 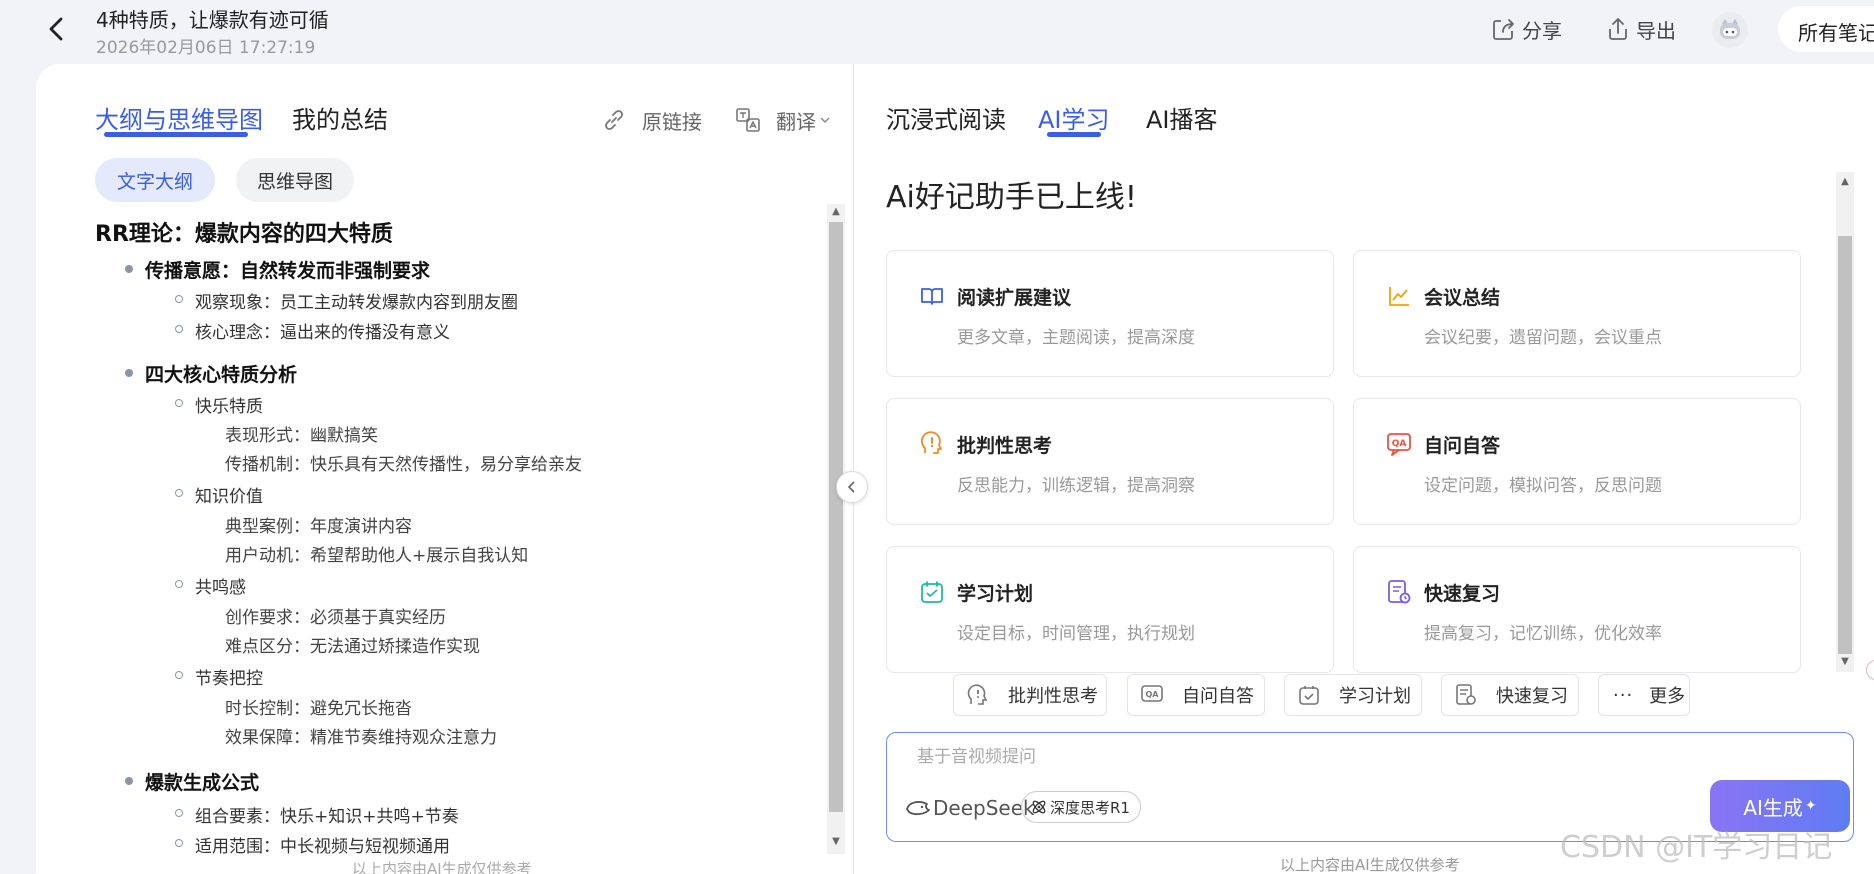 What do you see at coordinates (1644, 695) in the screenshot?
I see `more-button: ··· 更多` at bounding box center [1644, 695].